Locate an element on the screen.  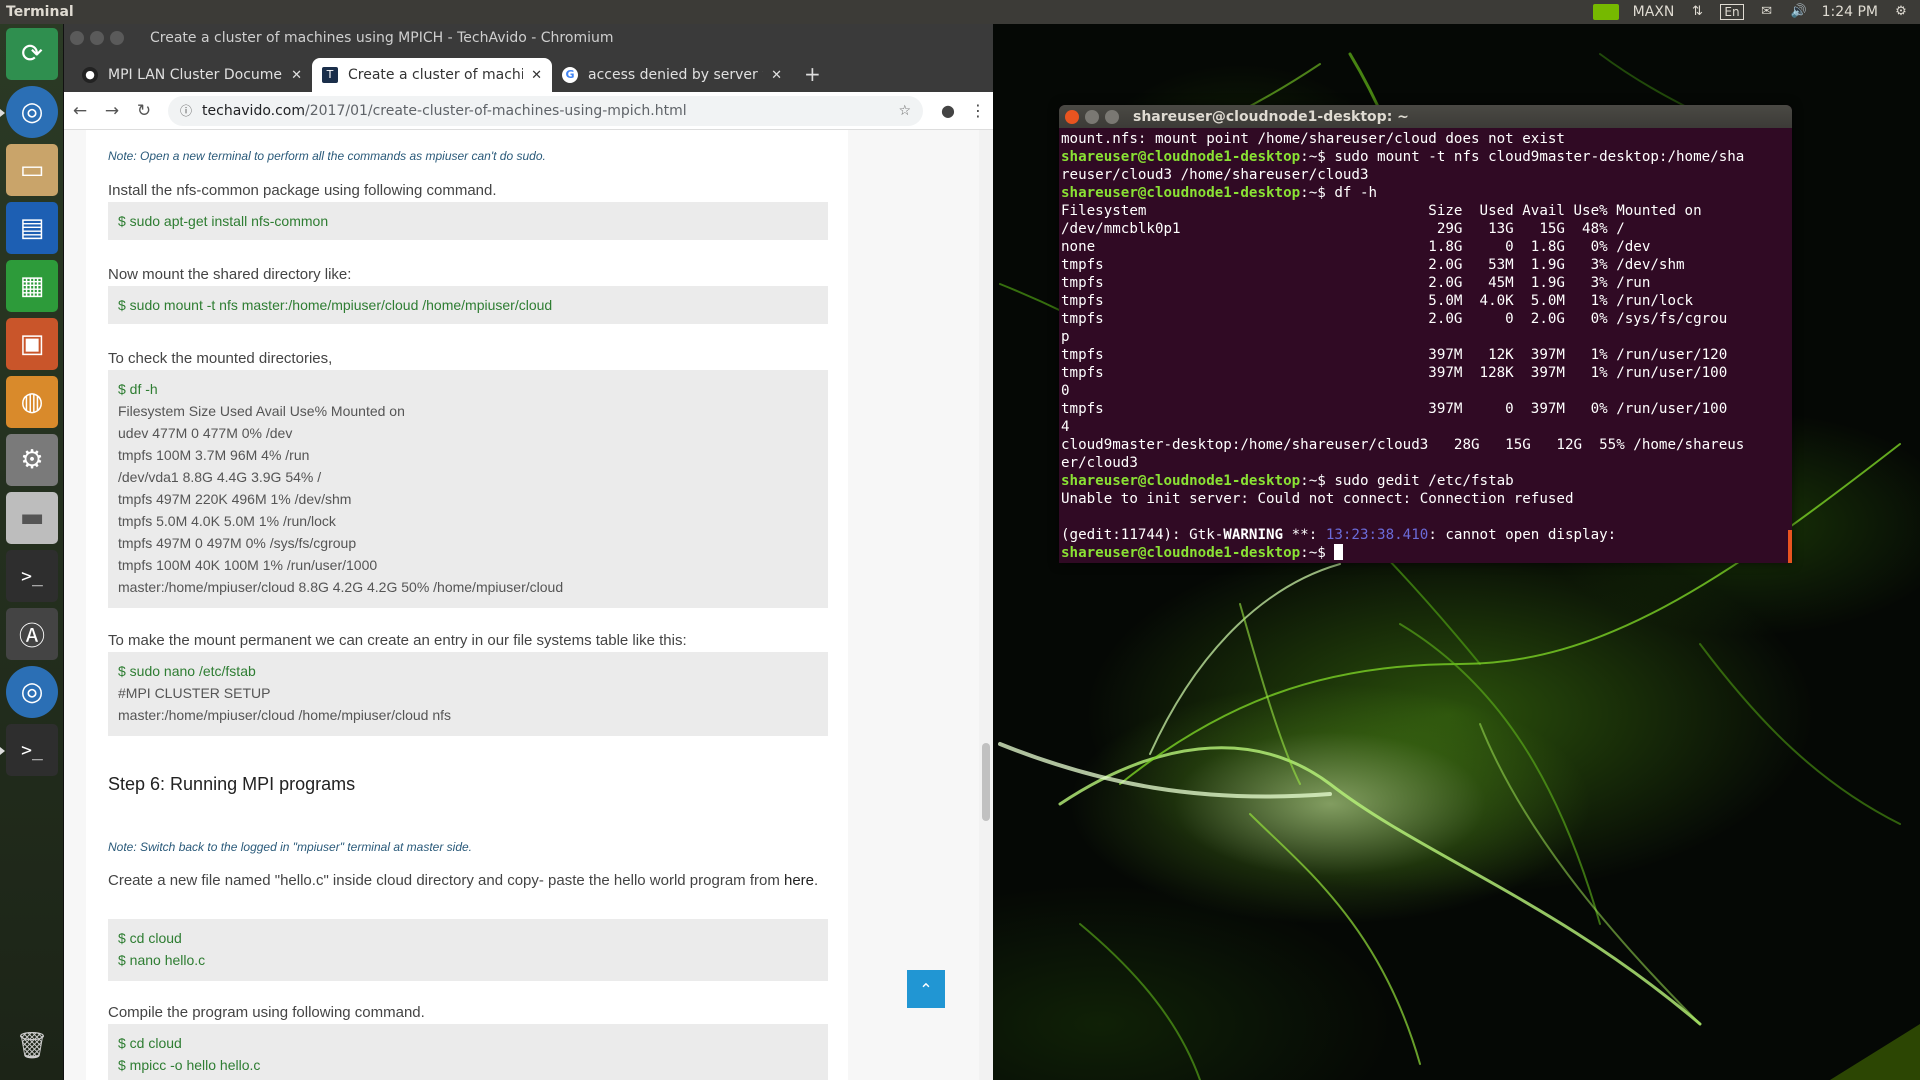
volume-icon: 🔊 is located at coordinates (1799, 12).